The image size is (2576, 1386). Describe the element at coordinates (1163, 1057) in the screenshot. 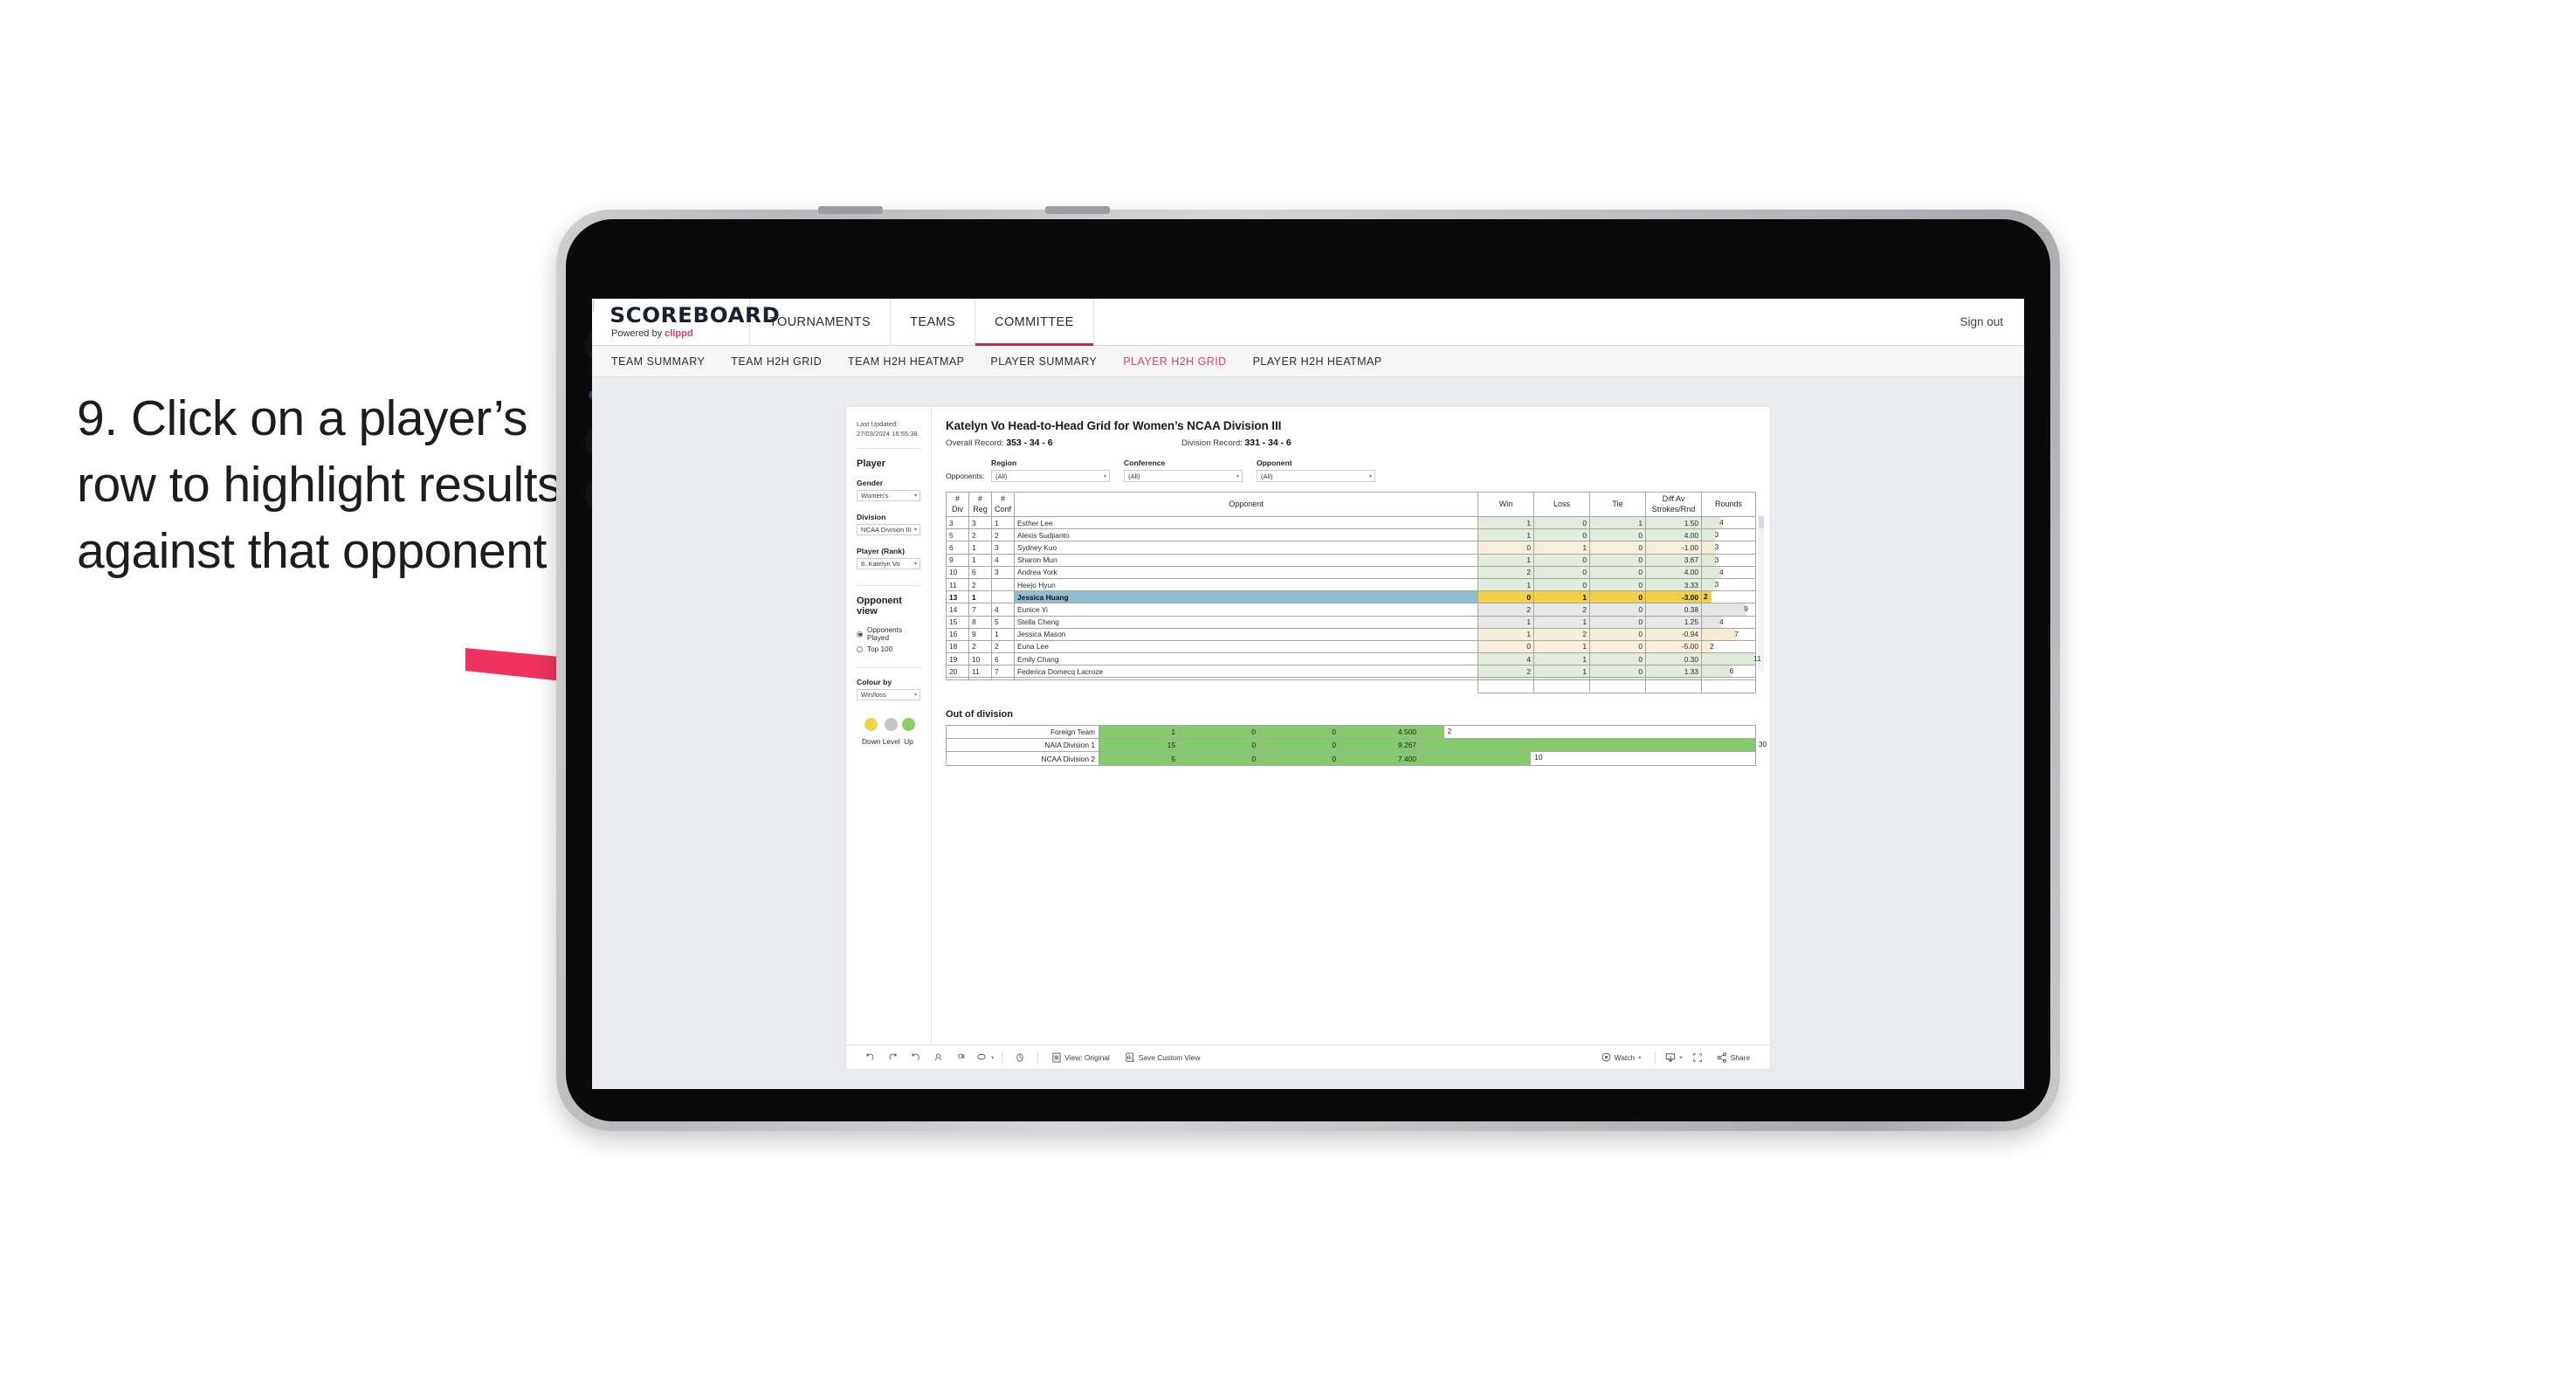

I see `save-custom-view-button: Save Custom View` at that location.